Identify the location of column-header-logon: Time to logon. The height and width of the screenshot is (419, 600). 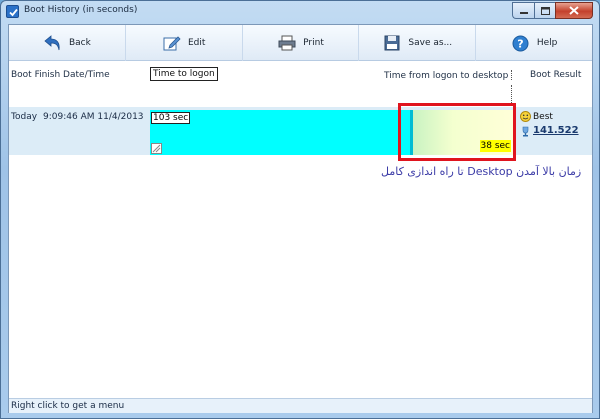
(184, 74).